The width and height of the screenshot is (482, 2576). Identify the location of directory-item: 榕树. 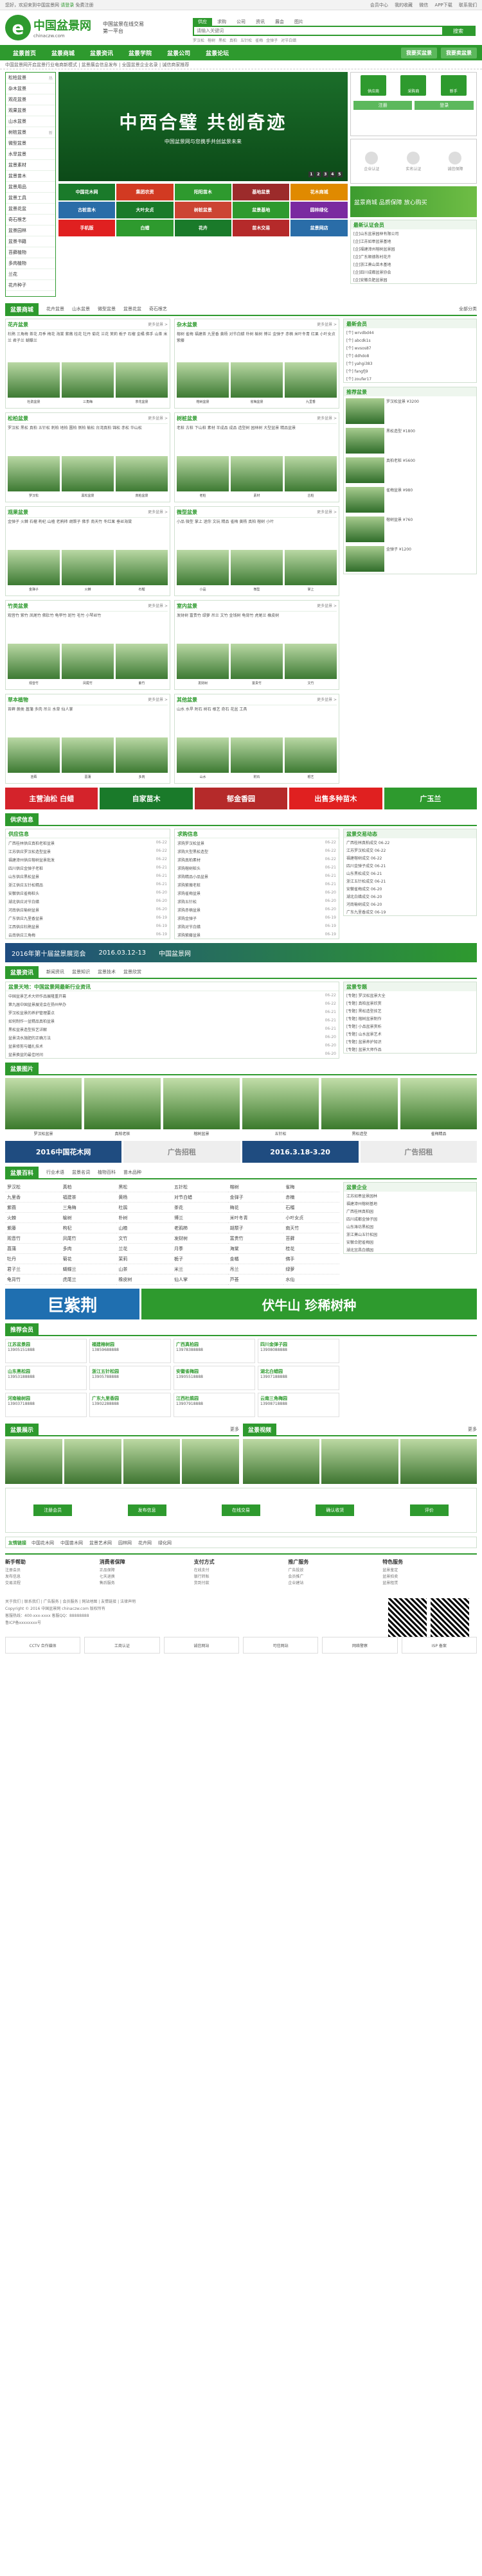
(256, 1187).